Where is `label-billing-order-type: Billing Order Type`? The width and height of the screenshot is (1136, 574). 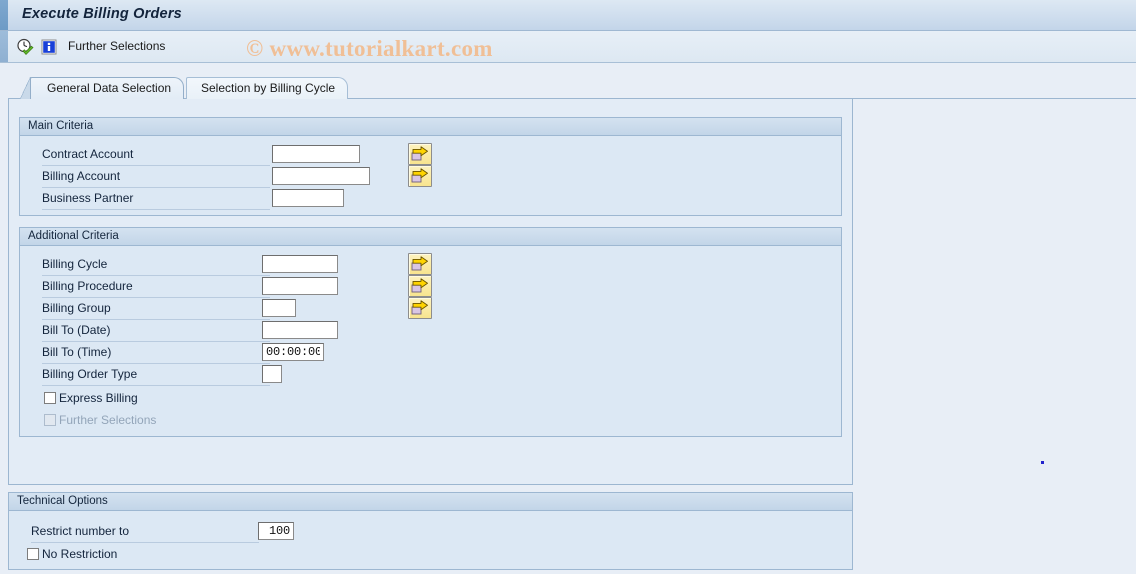 label-billing-order-type: Billing Order Type is located at coordinates (90, 374).